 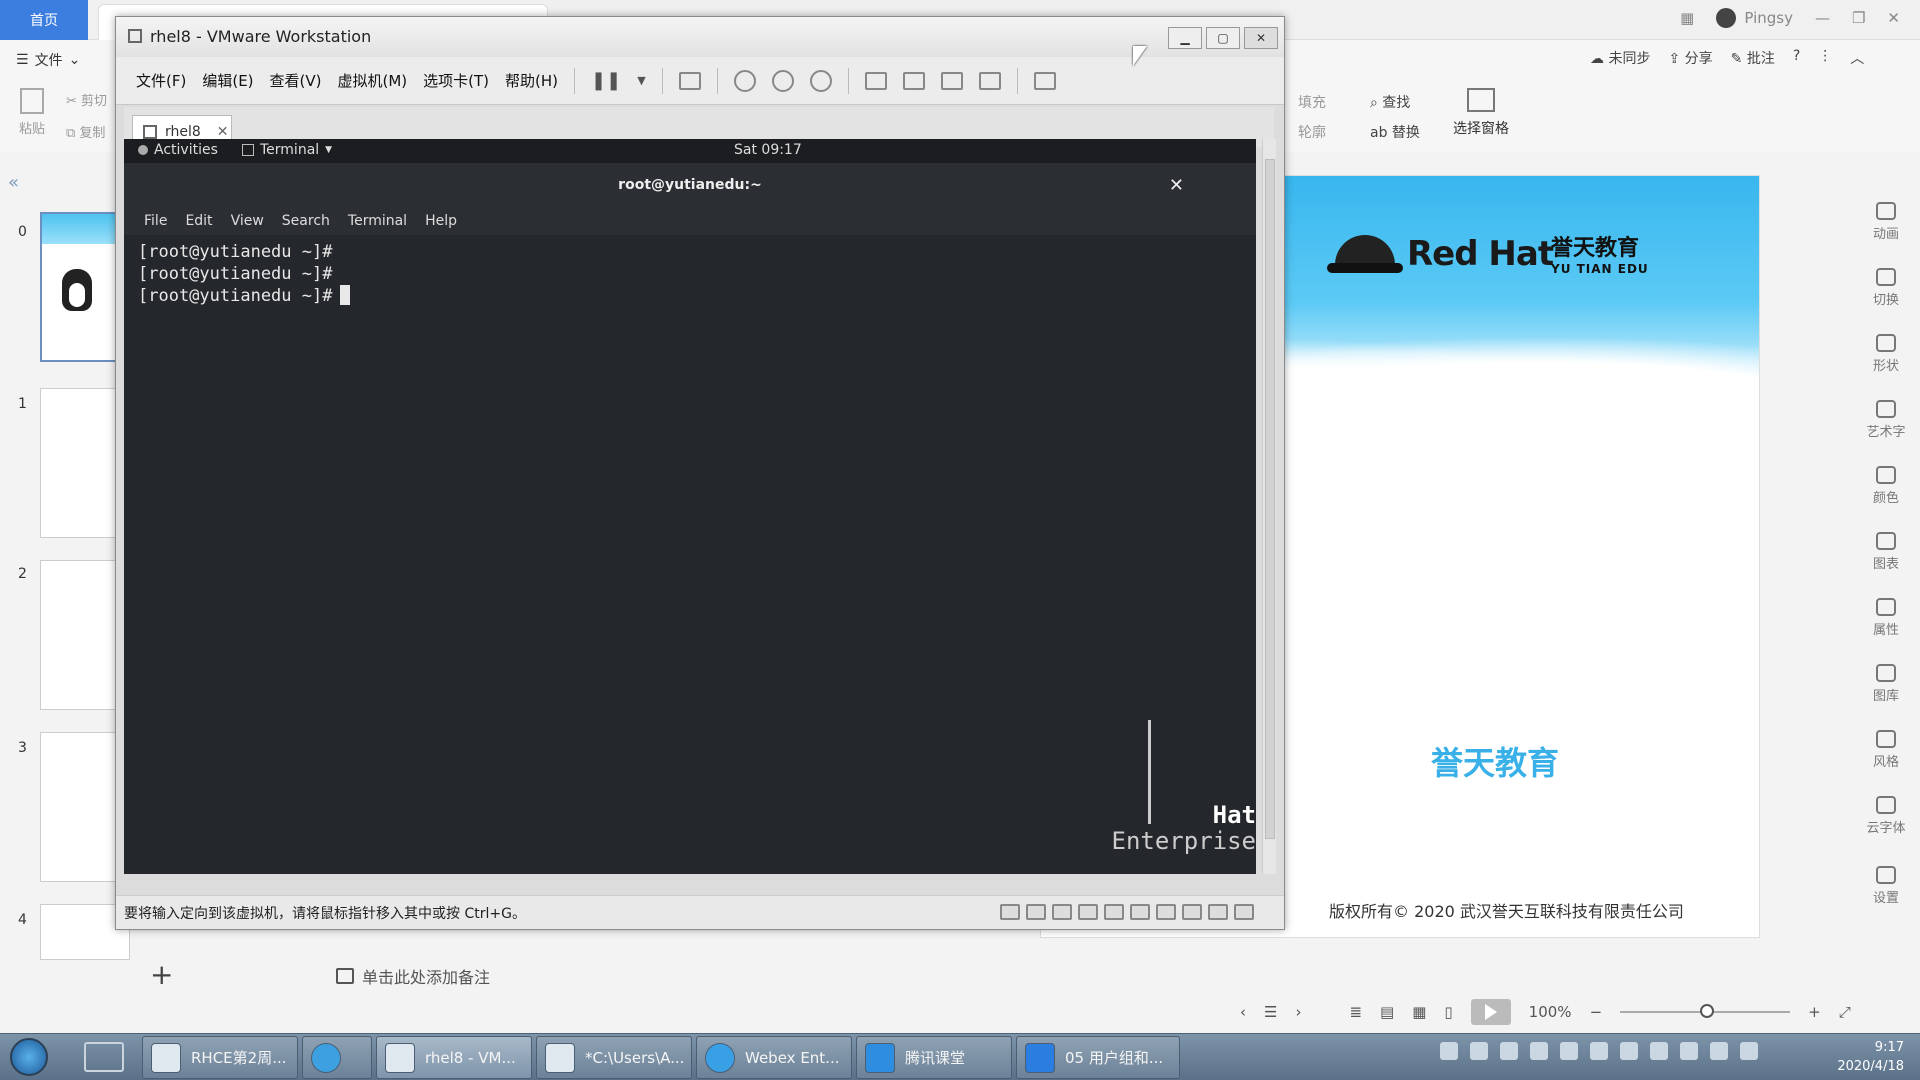 I want to click on sync-button: ☁ 未同步, so click(x=1620, y=58).